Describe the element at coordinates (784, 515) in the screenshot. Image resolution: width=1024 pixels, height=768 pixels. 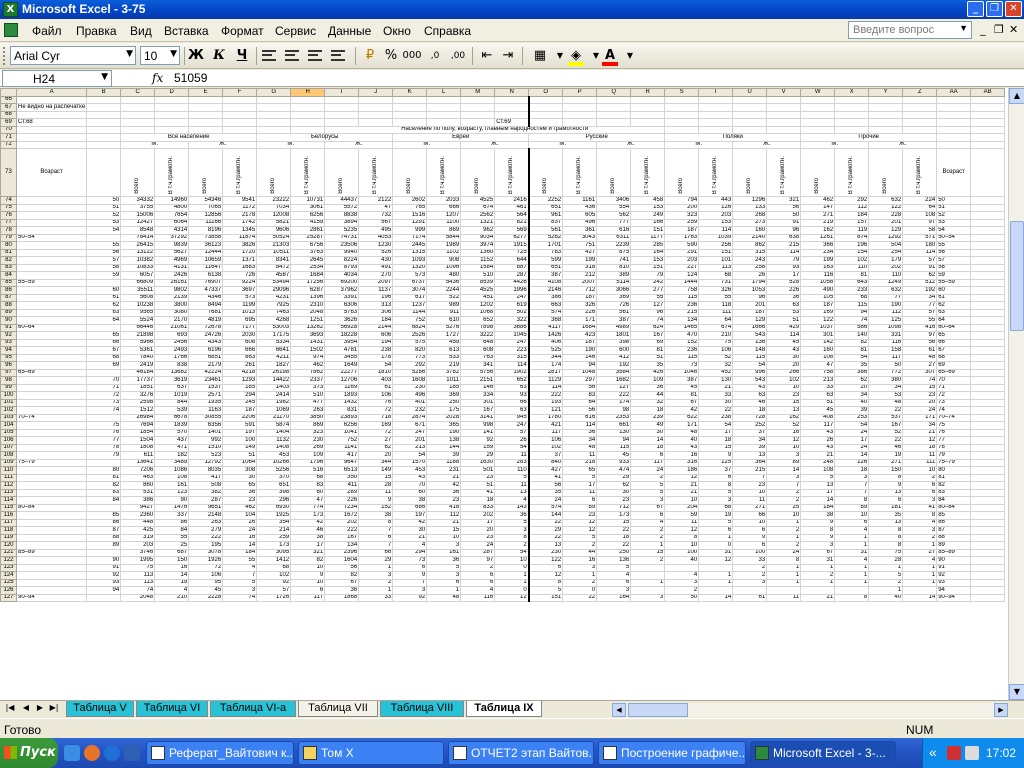
I see `cell: 10` at that location.